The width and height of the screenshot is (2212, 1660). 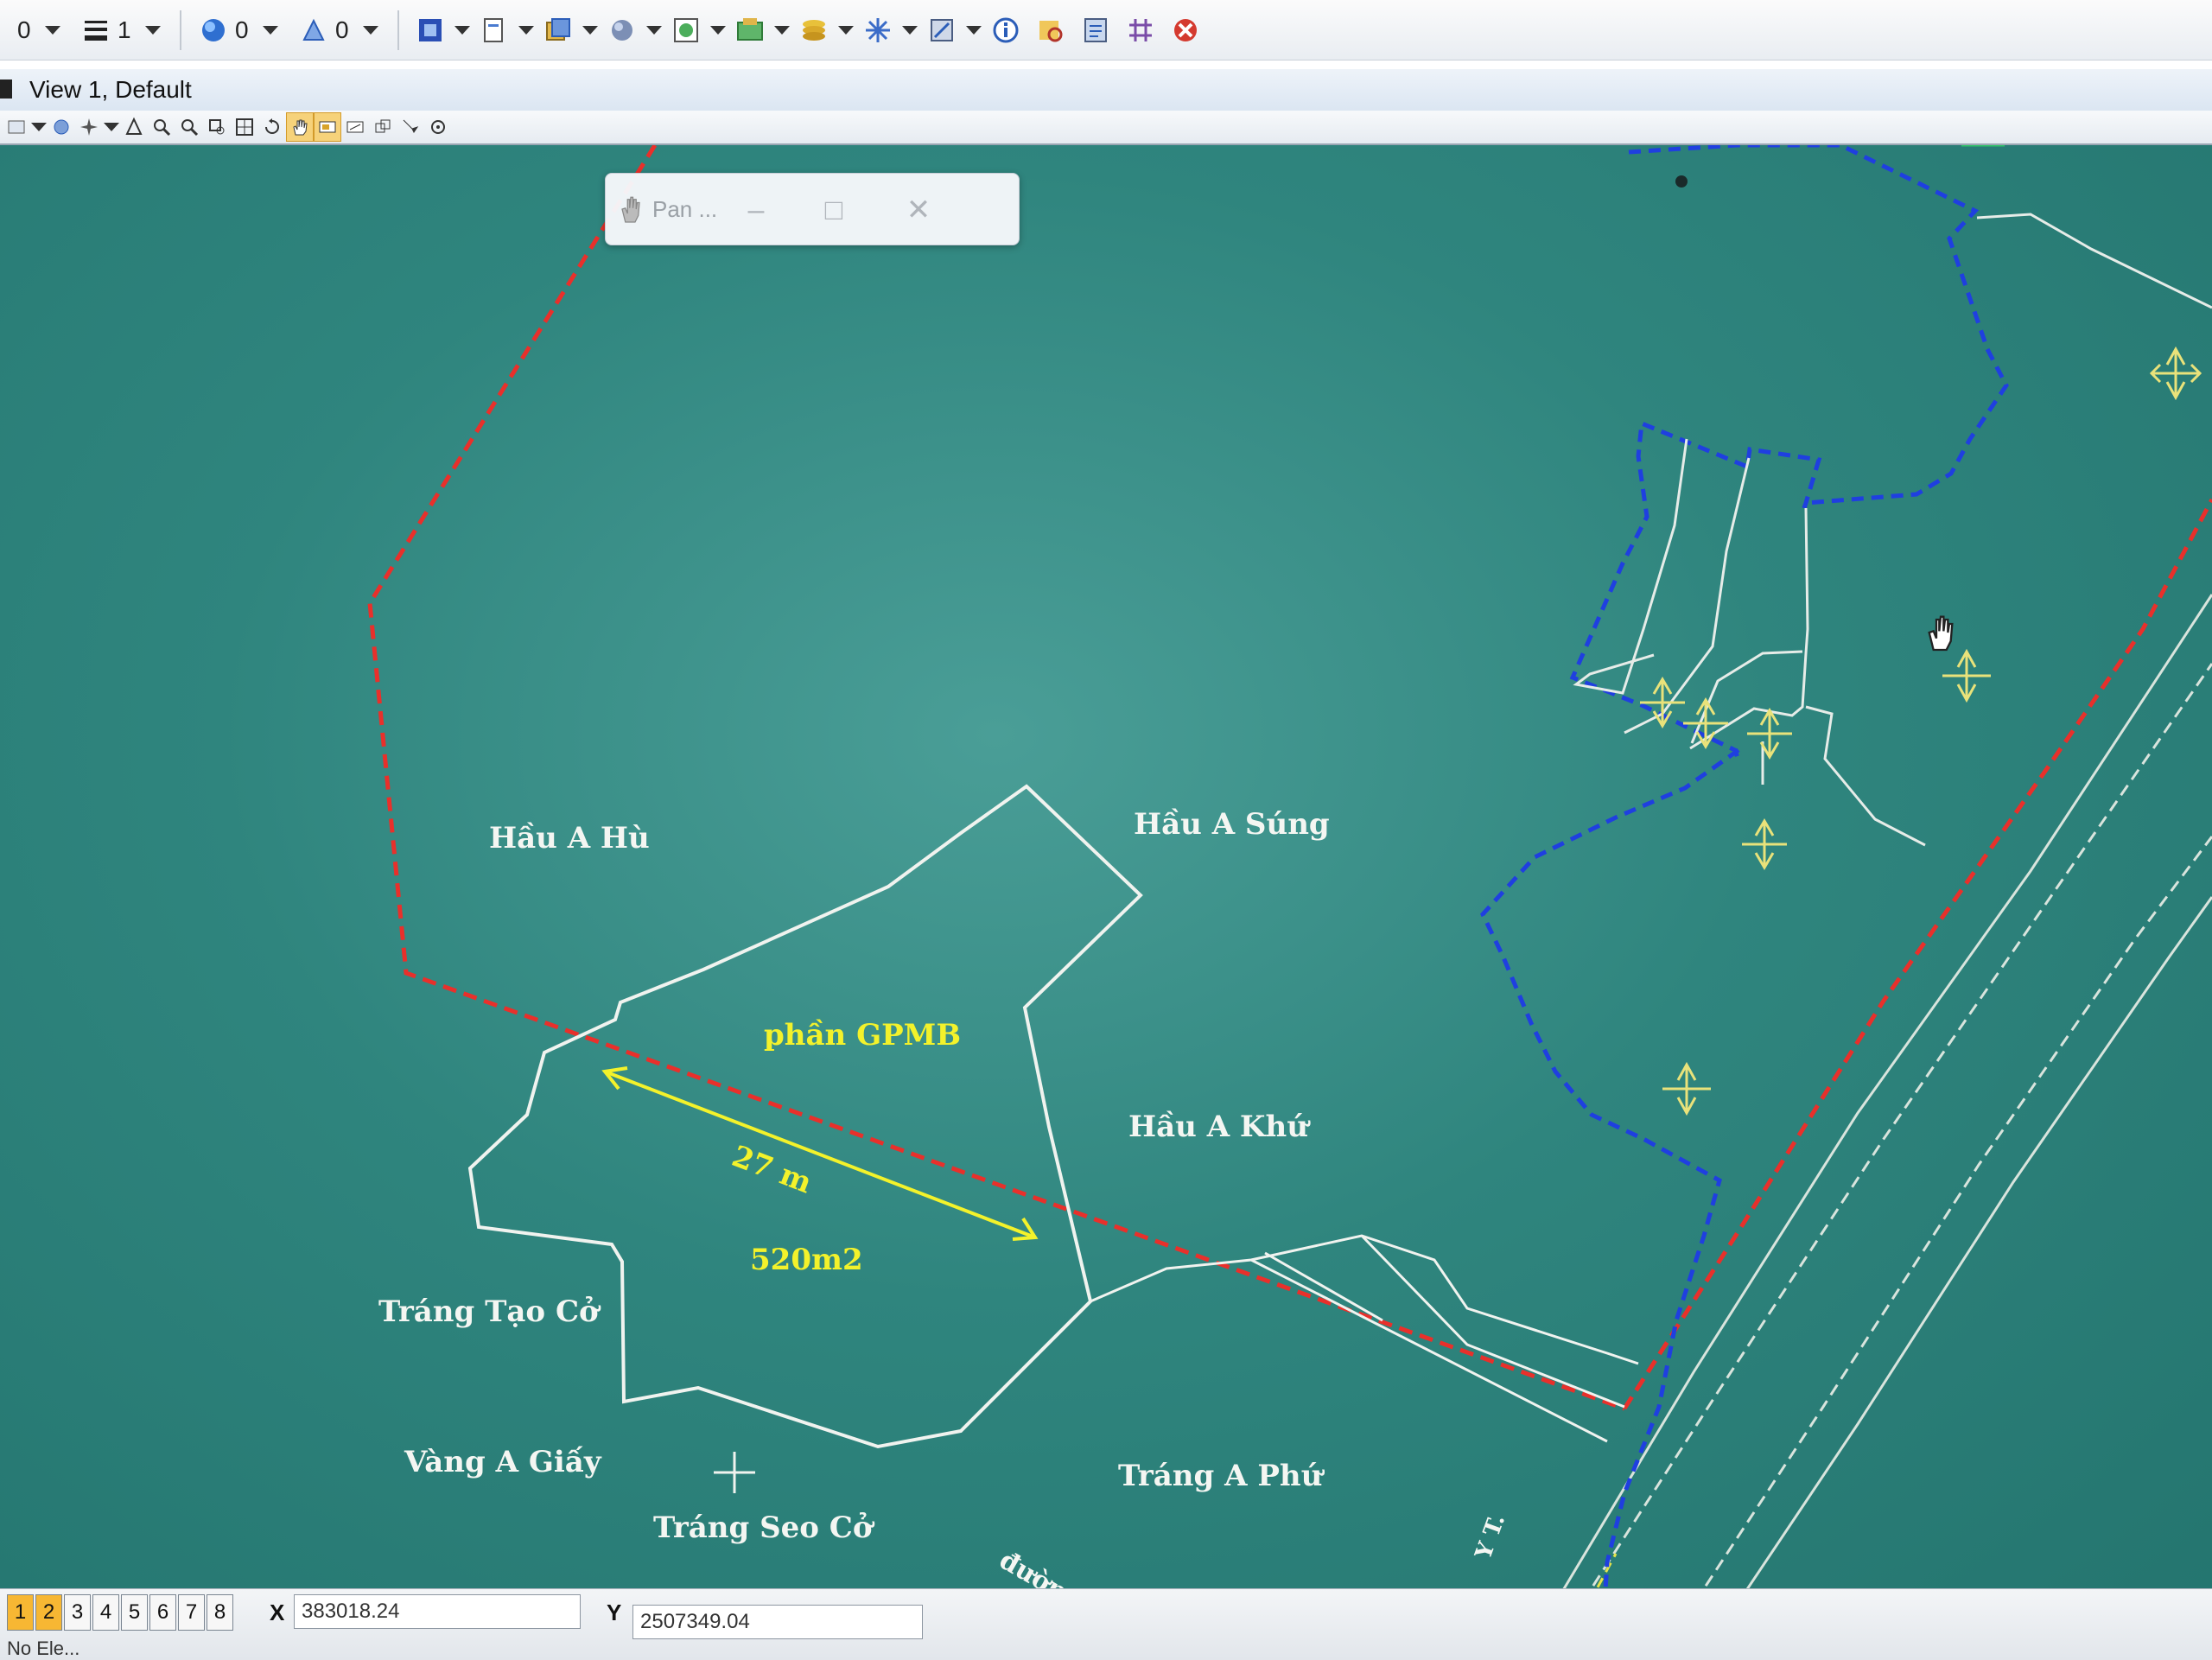 I want to click on snap-button, so click(x=878, y=30).